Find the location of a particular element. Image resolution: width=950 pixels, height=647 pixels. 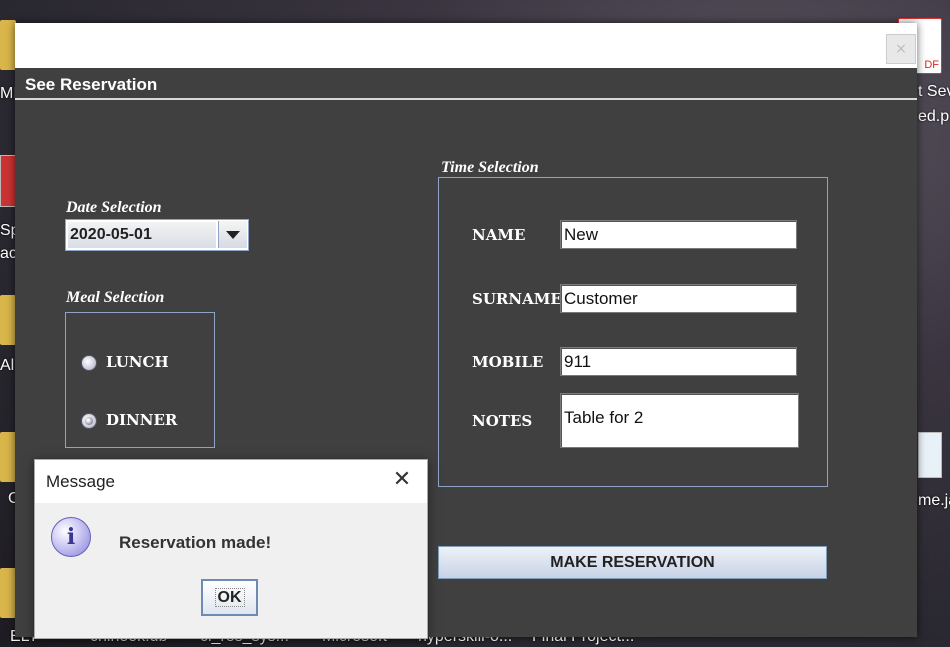

meal-selection-label: Meal Selection is located at coordinates (115, 297).